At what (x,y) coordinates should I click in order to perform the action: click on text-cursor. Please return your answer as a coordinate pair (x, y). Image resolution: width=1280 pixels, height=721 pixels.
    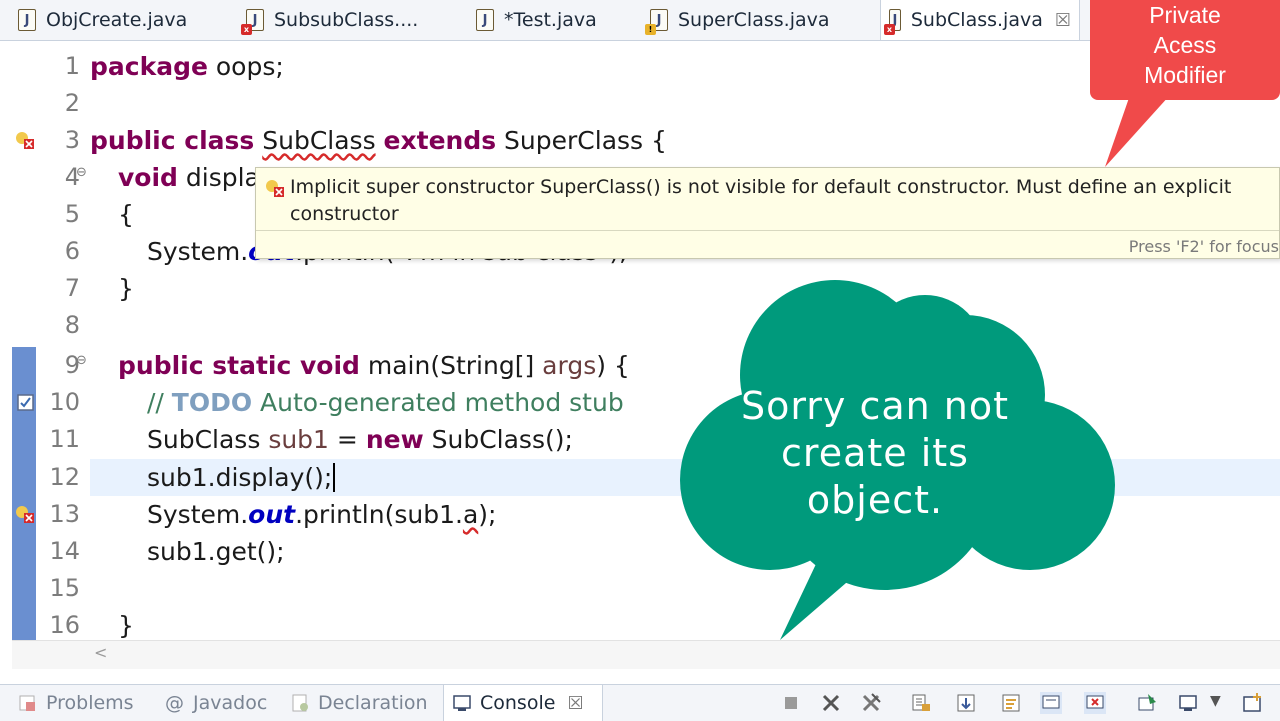
    Looking at the image, I should click on (334, 477).